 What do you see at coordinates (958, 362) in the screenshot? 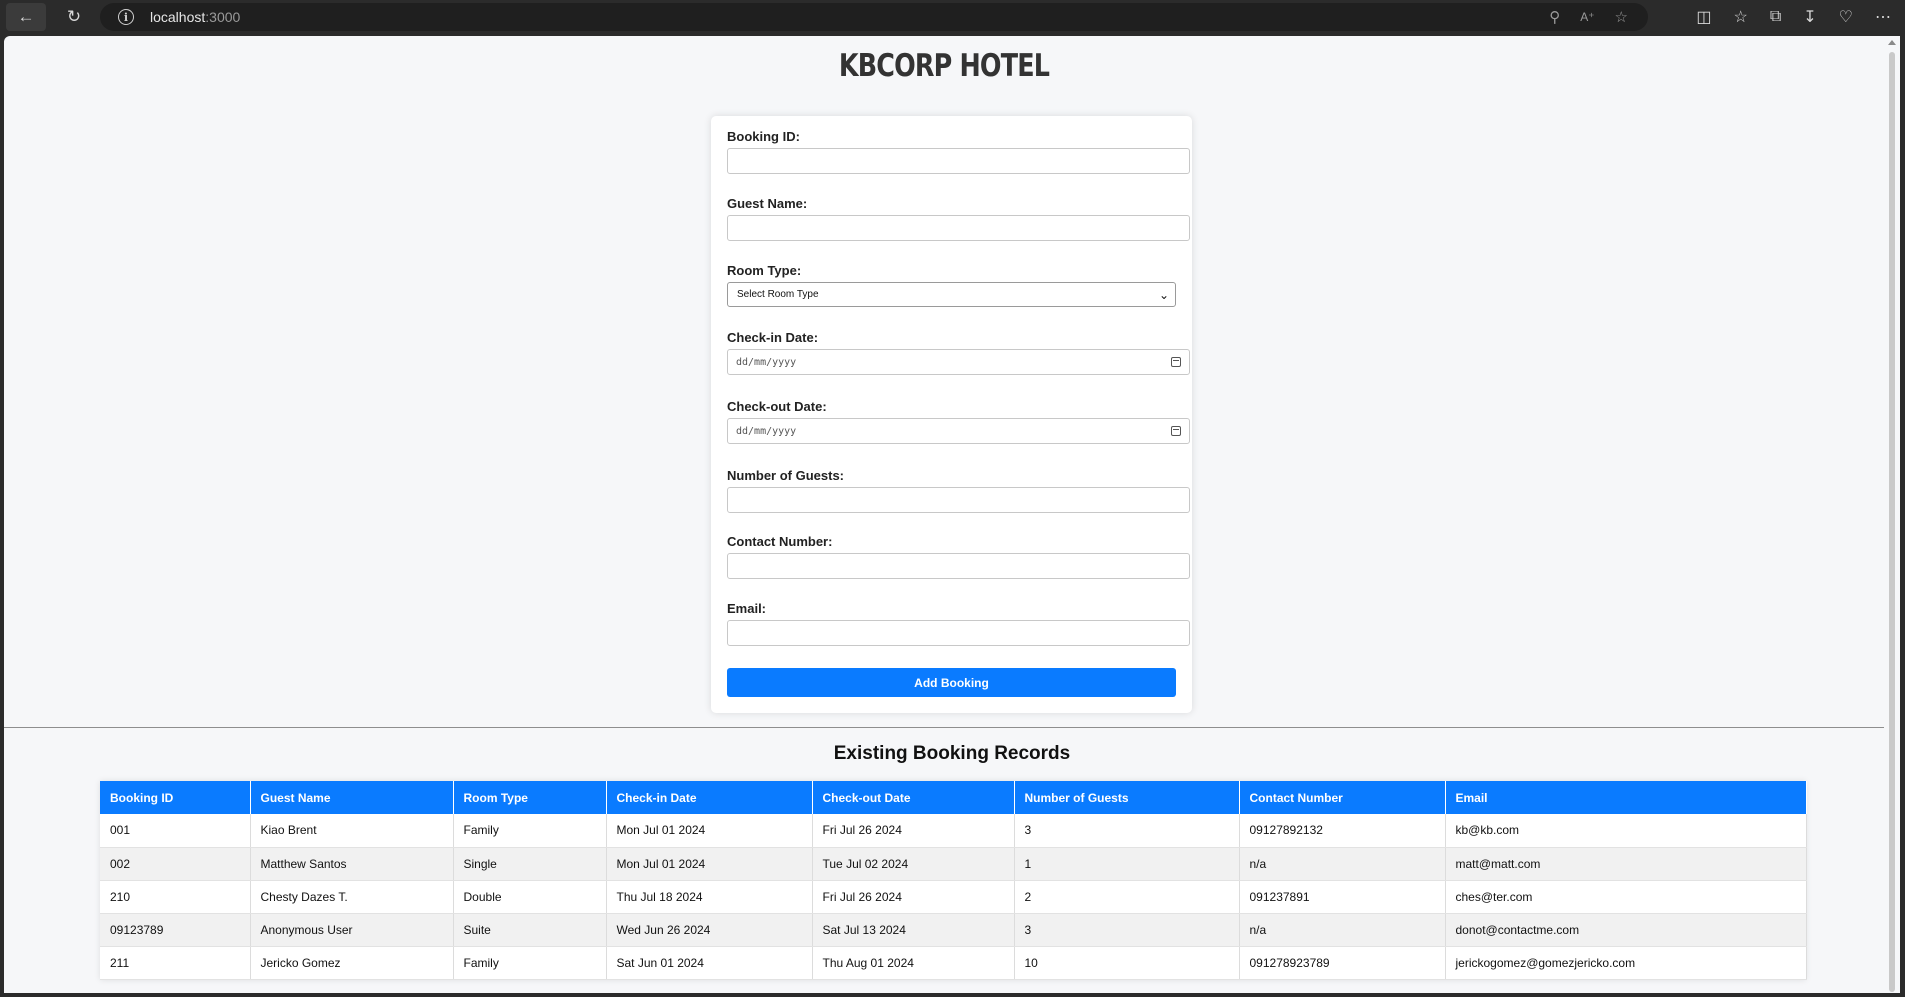
I see `checkin-date-input: dd/mm/yyyy` at bounding box center [958, 362].